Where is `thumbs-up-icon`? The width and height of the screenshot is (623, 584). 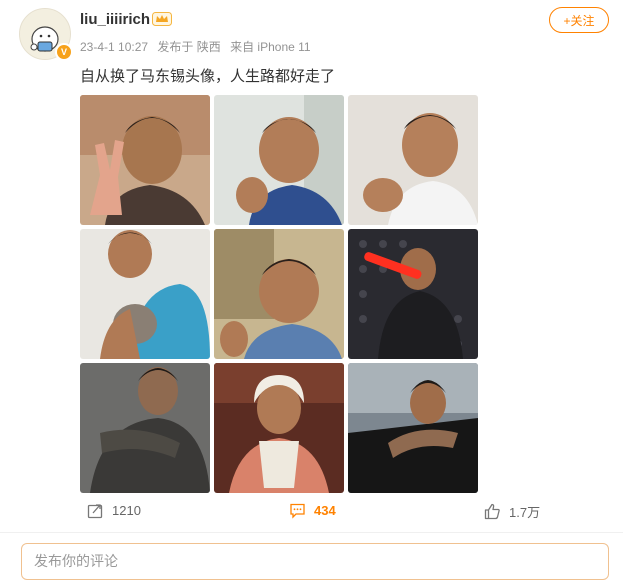
thumbs-up-icon is located at coordinates (492, 511).